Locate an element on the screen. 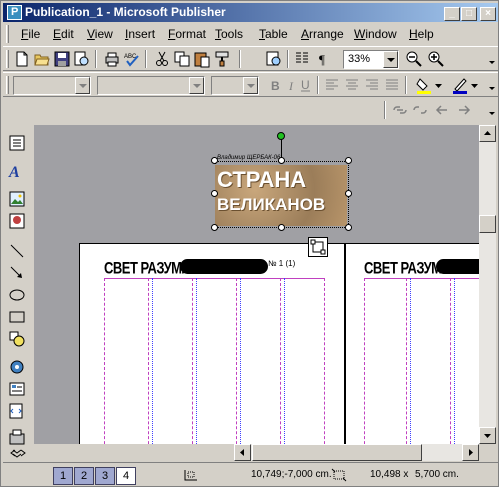 The image size is (499, 487). resize-handle-s is located at coordinates (281, 227).